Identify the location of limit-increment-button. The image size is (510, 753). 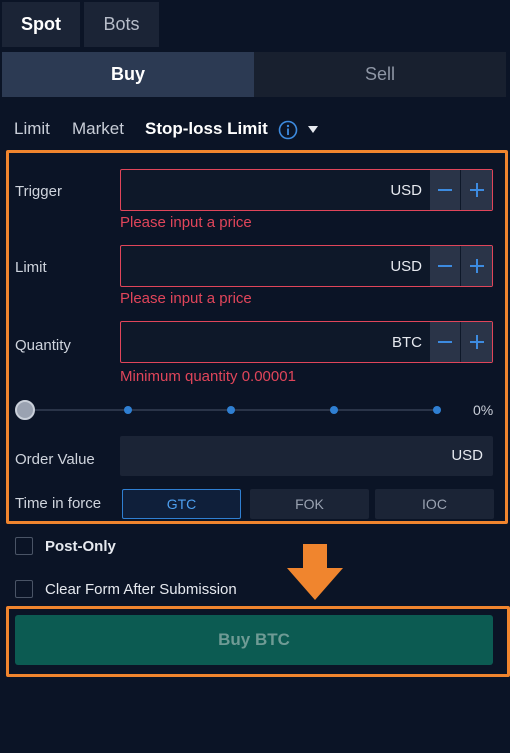
(476, 266).